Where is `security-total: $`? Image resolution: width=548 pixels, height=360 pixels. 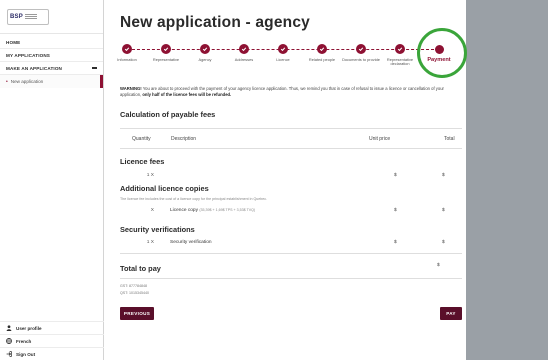
security-total: $ is located at coordinates (443, 242).